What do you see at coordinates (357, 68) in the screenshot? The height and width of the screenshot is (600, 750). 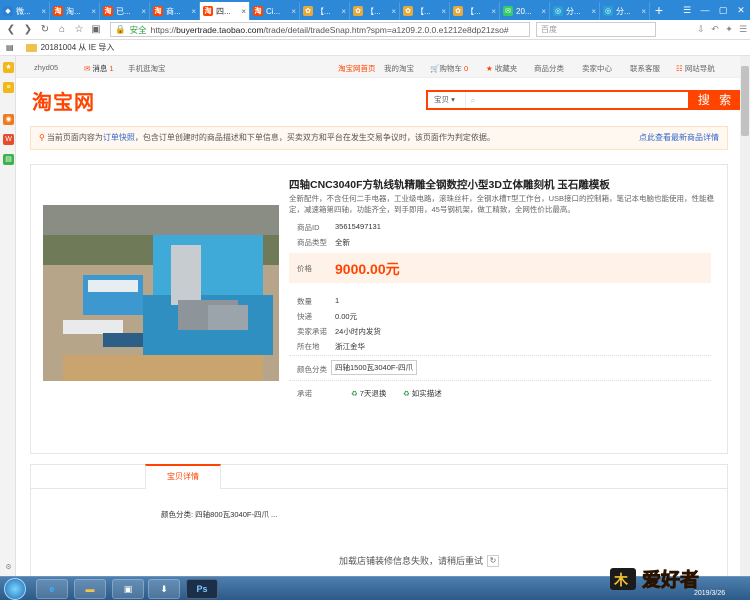 I see `taobao-home-link: 淘宝网首页` at bounding box center [357, 68].